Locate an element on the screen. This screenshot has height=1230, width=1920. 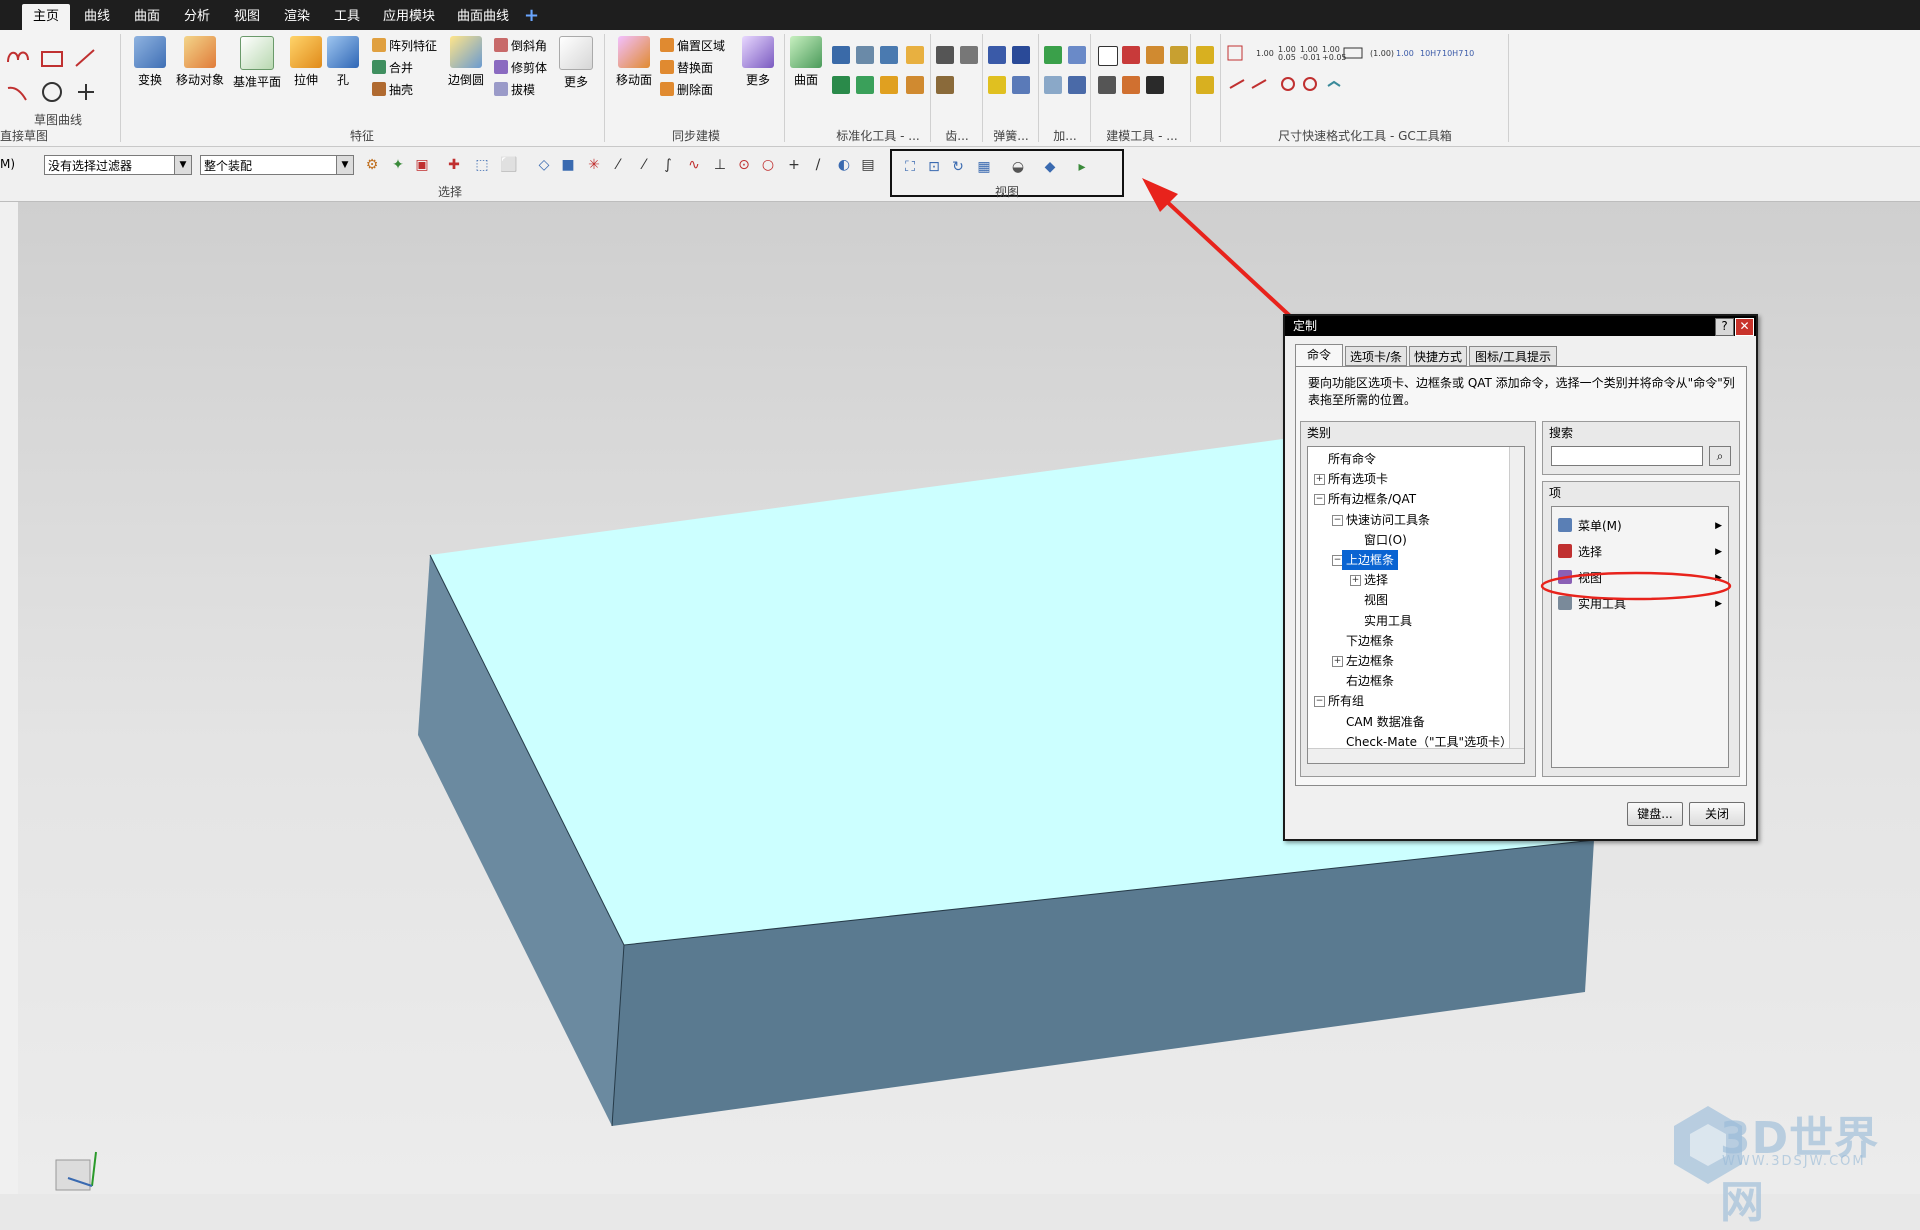
search-input is located at coordinates (1627, 456).